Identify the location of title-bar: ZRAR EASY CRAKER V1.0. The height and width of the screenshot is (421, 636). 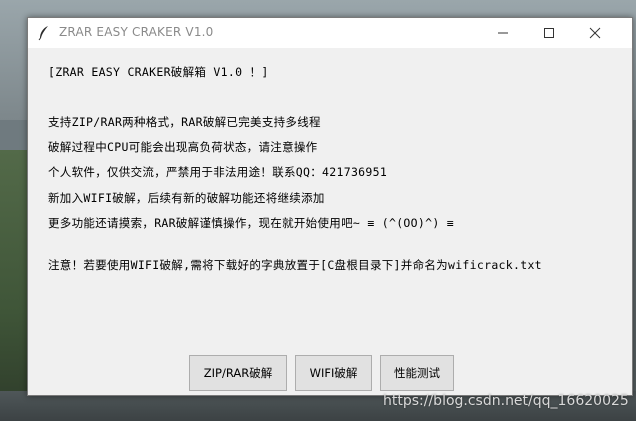
(330, 33).